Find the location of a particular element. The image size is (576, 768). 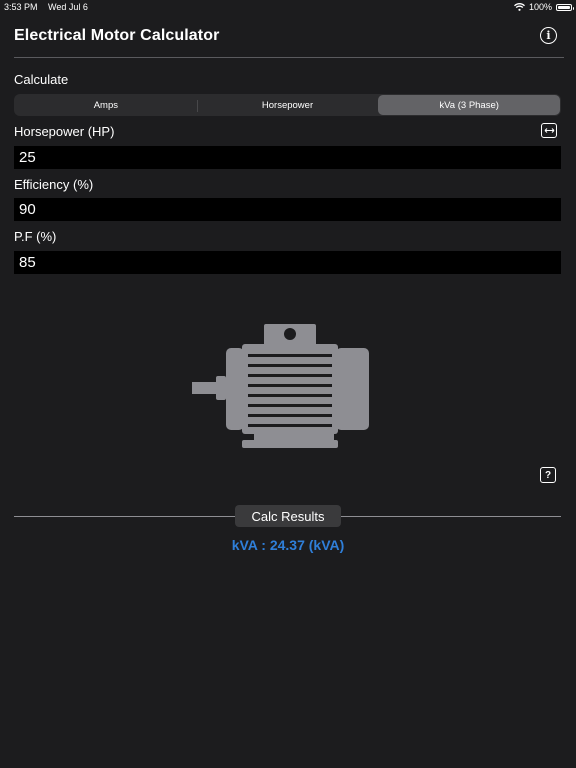

status-bar-right: 100% is located at coordinates (544, 7).